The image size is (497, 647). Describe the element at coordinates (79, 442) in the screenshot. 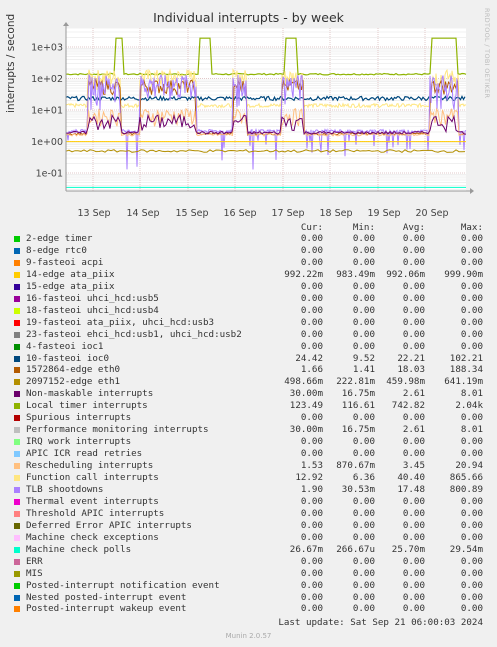

I see `legend-label: IRQ work interrupts` at that location.